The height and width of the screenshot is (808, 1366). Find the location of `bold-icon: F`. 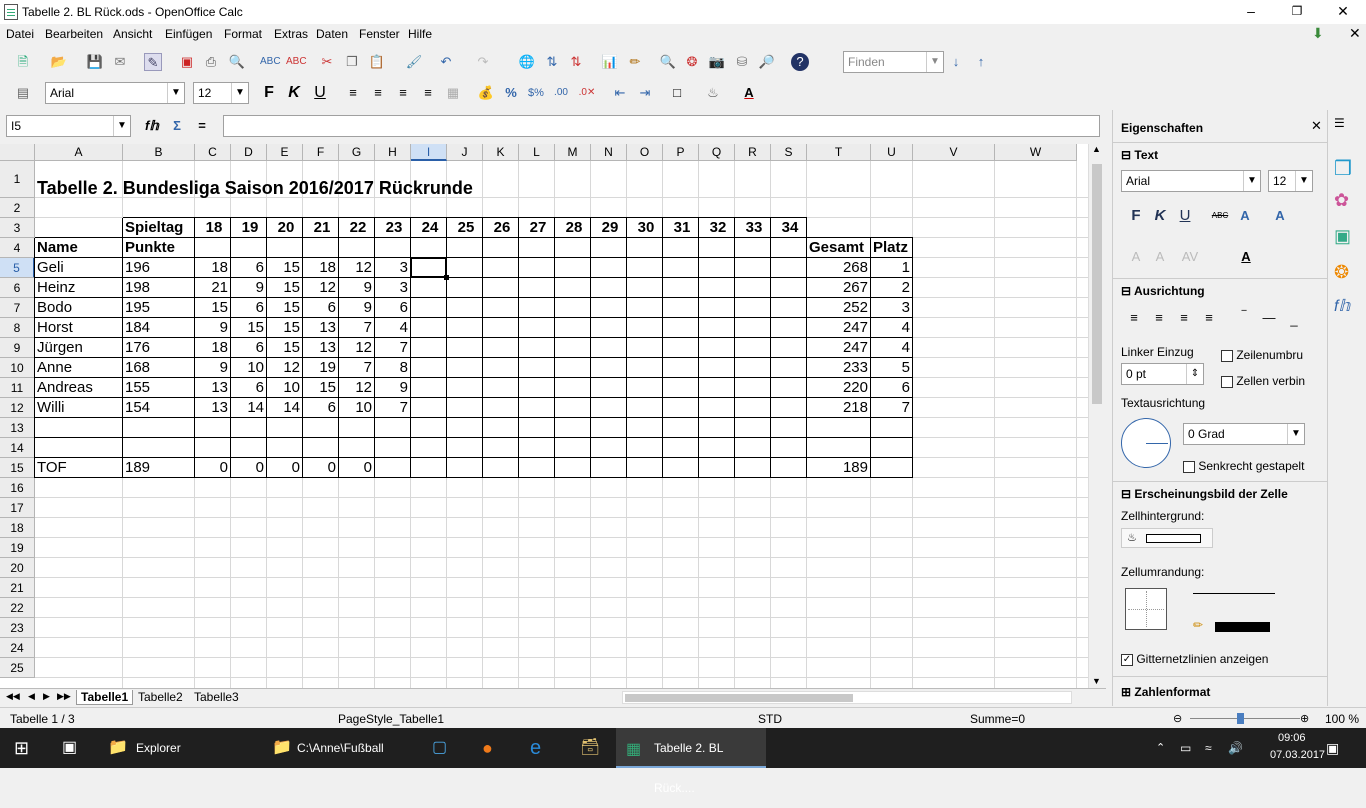

bold-icon: F is located at coordinates (269, 93).